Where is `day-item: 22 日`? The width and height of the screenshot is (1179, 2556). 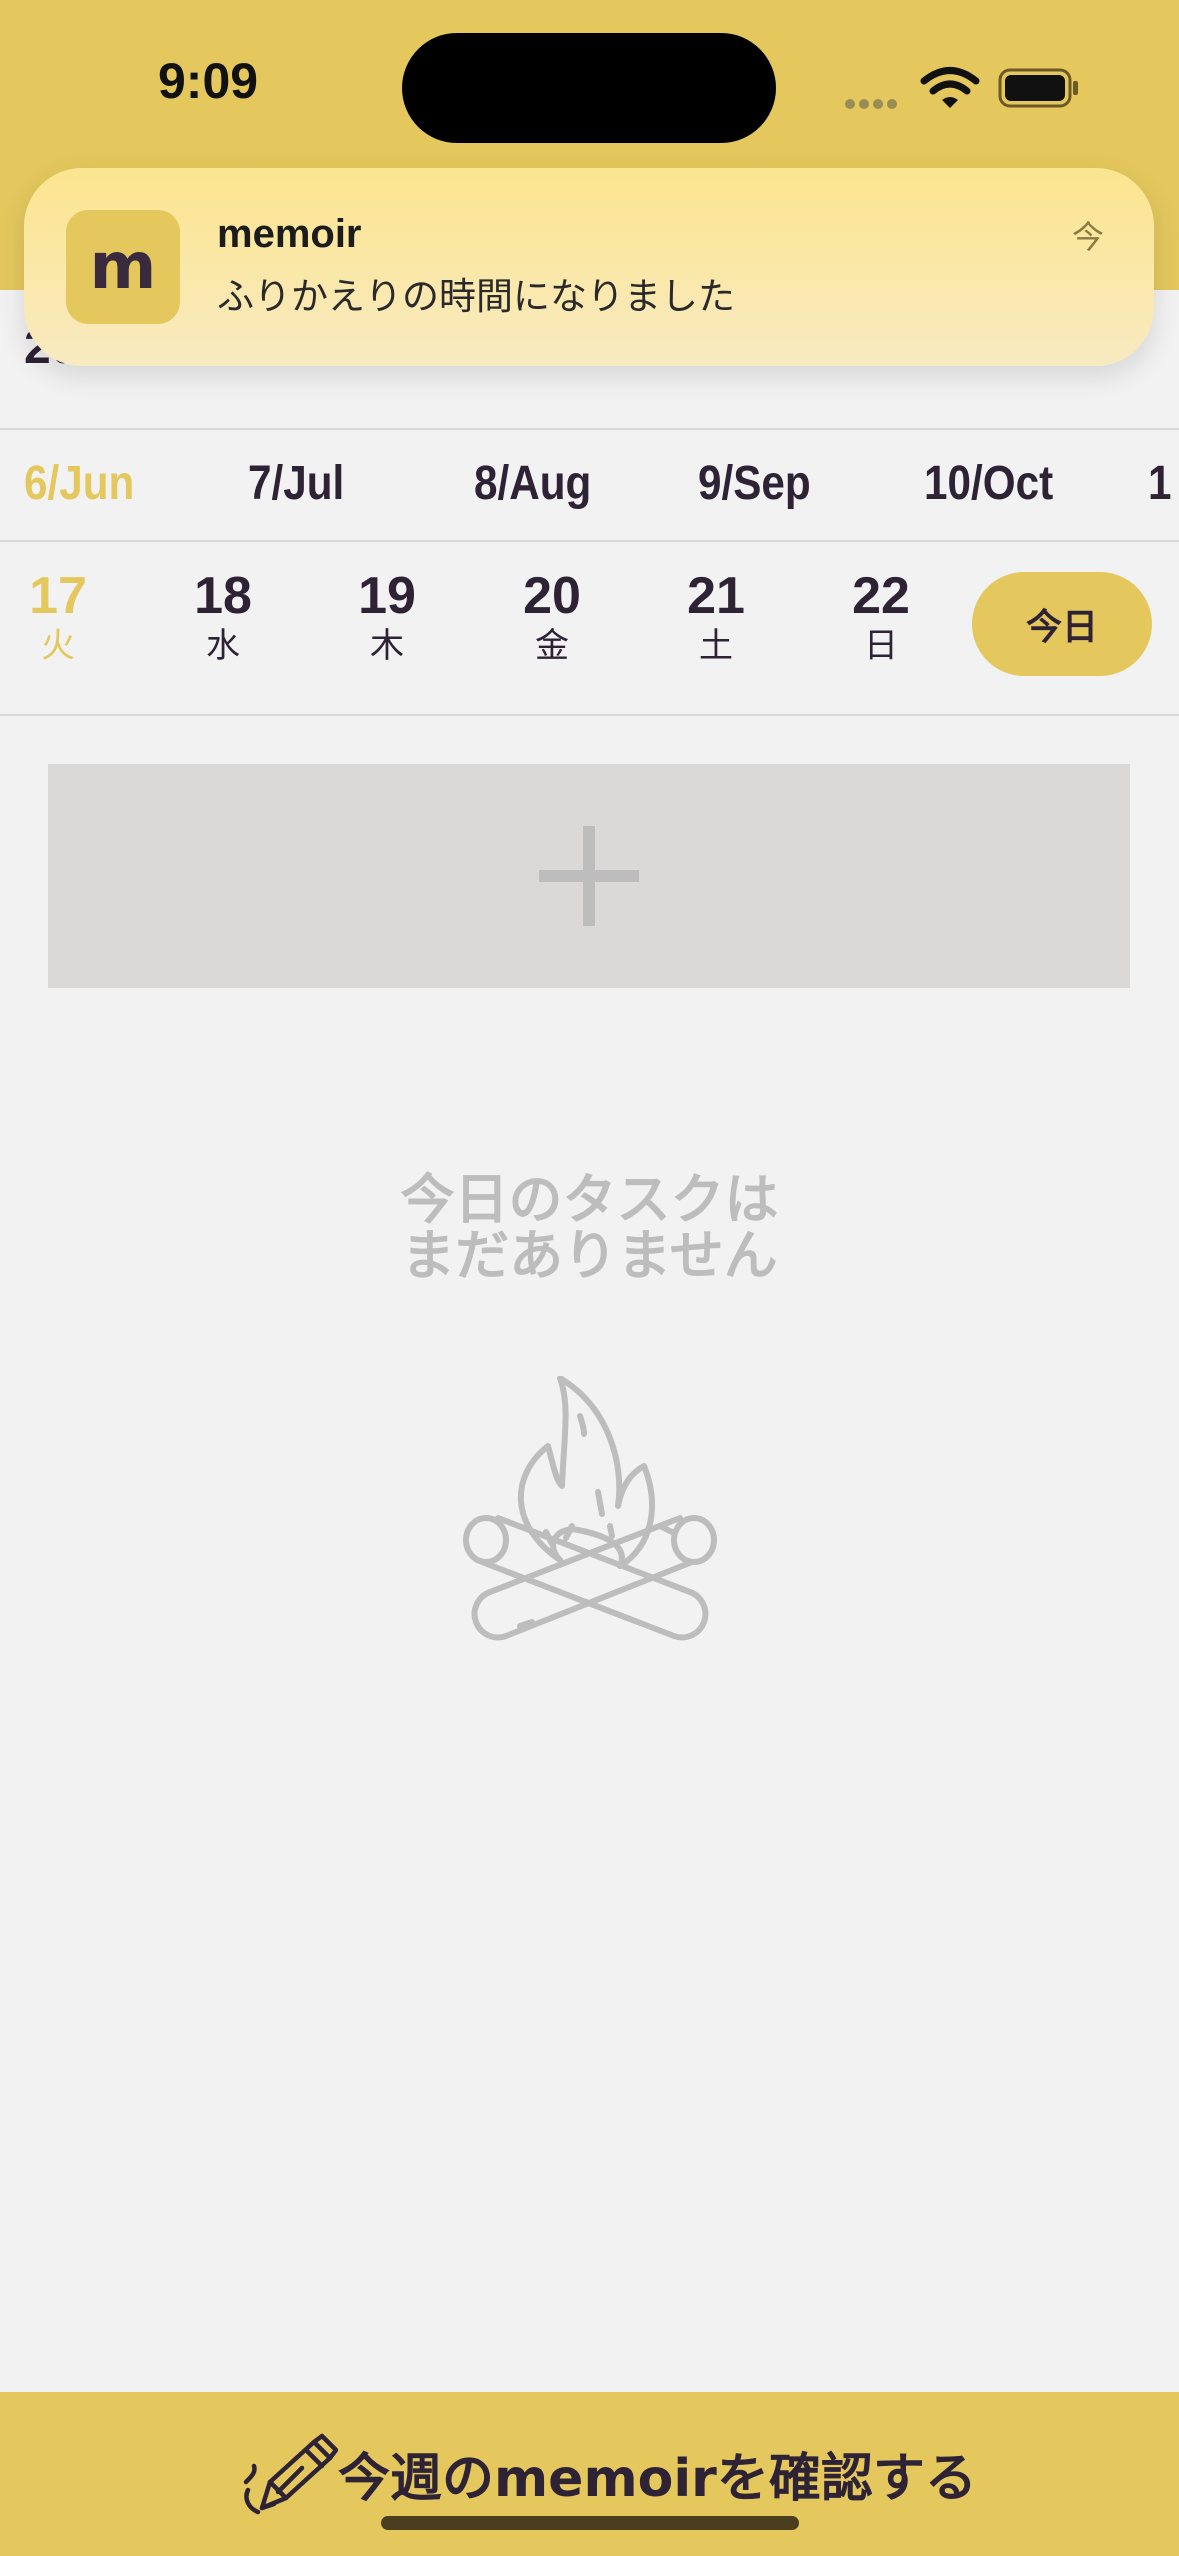 day-item: 22 日 is located at coordinates (881, 618).